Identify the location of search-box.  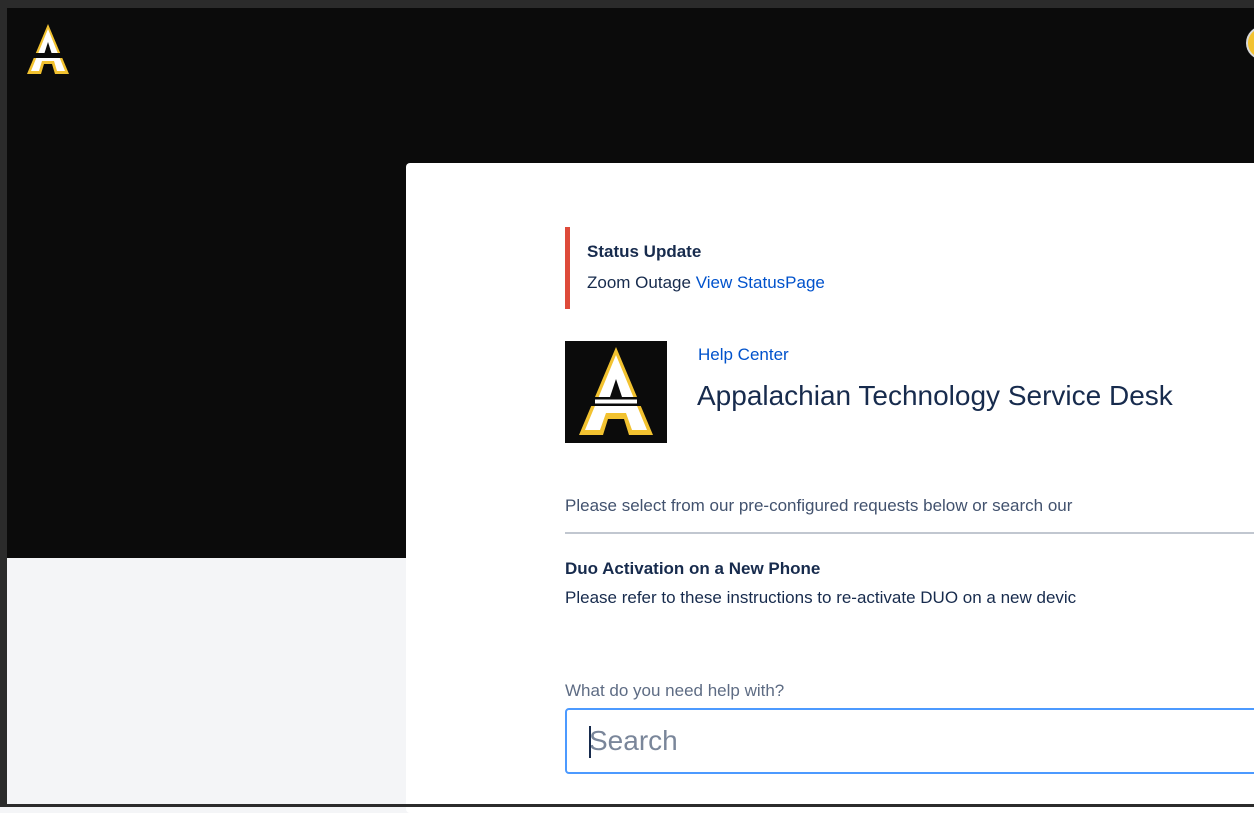
(909, 741).